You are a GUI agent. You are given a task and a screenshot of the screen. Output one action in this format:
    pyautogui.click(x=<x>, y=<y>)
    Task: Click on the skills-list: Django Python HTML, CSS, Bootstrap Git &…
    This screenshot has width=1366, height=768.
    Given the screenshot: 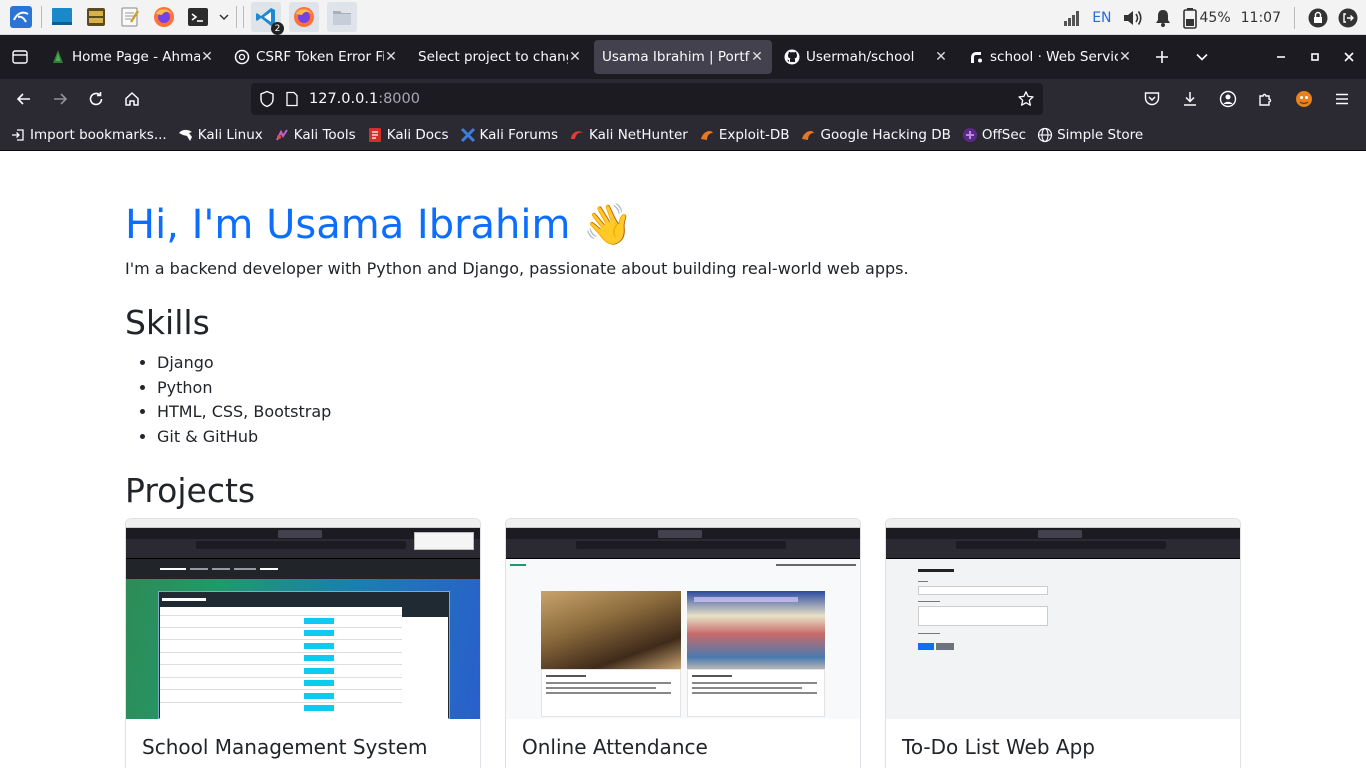 What is the action you would take?
    pyautogui.click(x=244, y=400)
    